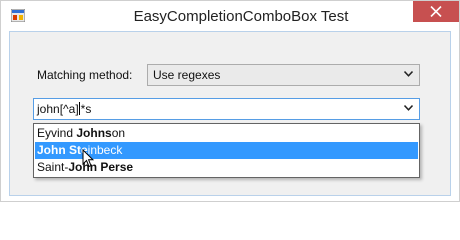 This screenshot has height=240, width=460. I want to click on title-bar: EasyCompletionComboBox Test, so click(230, 16).